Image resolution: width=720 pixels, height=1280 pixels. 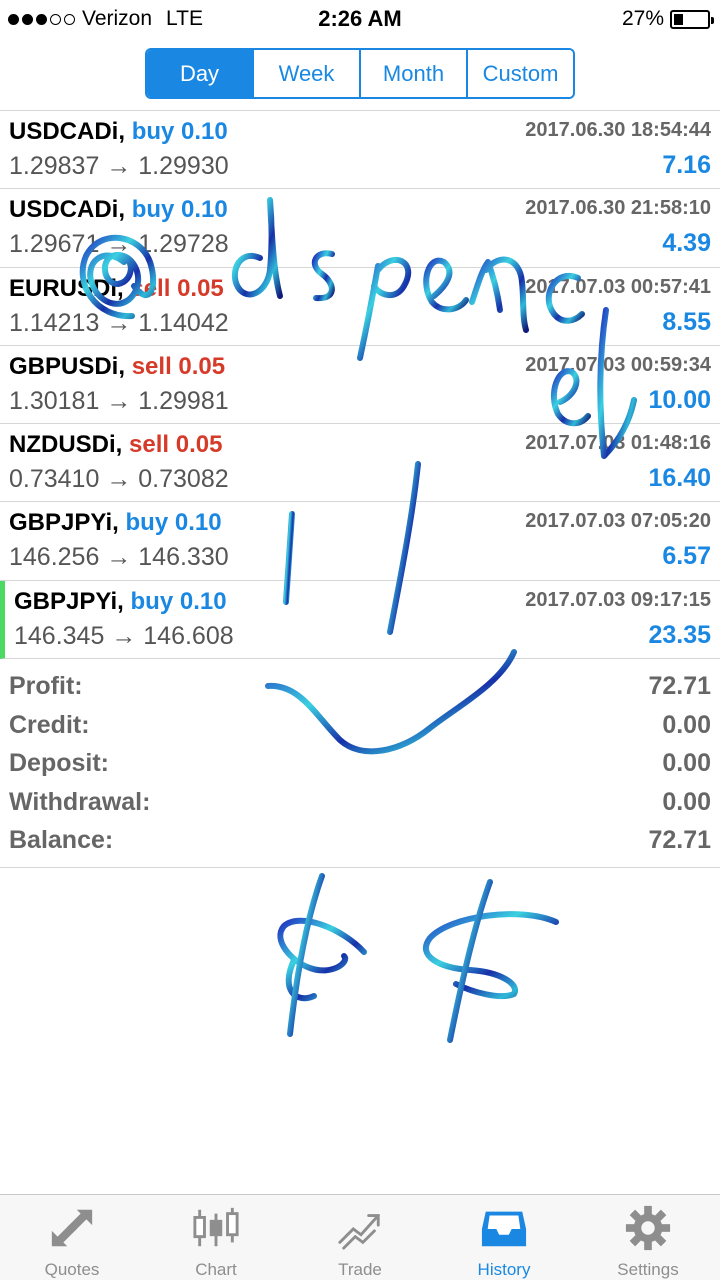 I want to click on period-selector: Day Week Month Custom, so click(x=360, y=73).